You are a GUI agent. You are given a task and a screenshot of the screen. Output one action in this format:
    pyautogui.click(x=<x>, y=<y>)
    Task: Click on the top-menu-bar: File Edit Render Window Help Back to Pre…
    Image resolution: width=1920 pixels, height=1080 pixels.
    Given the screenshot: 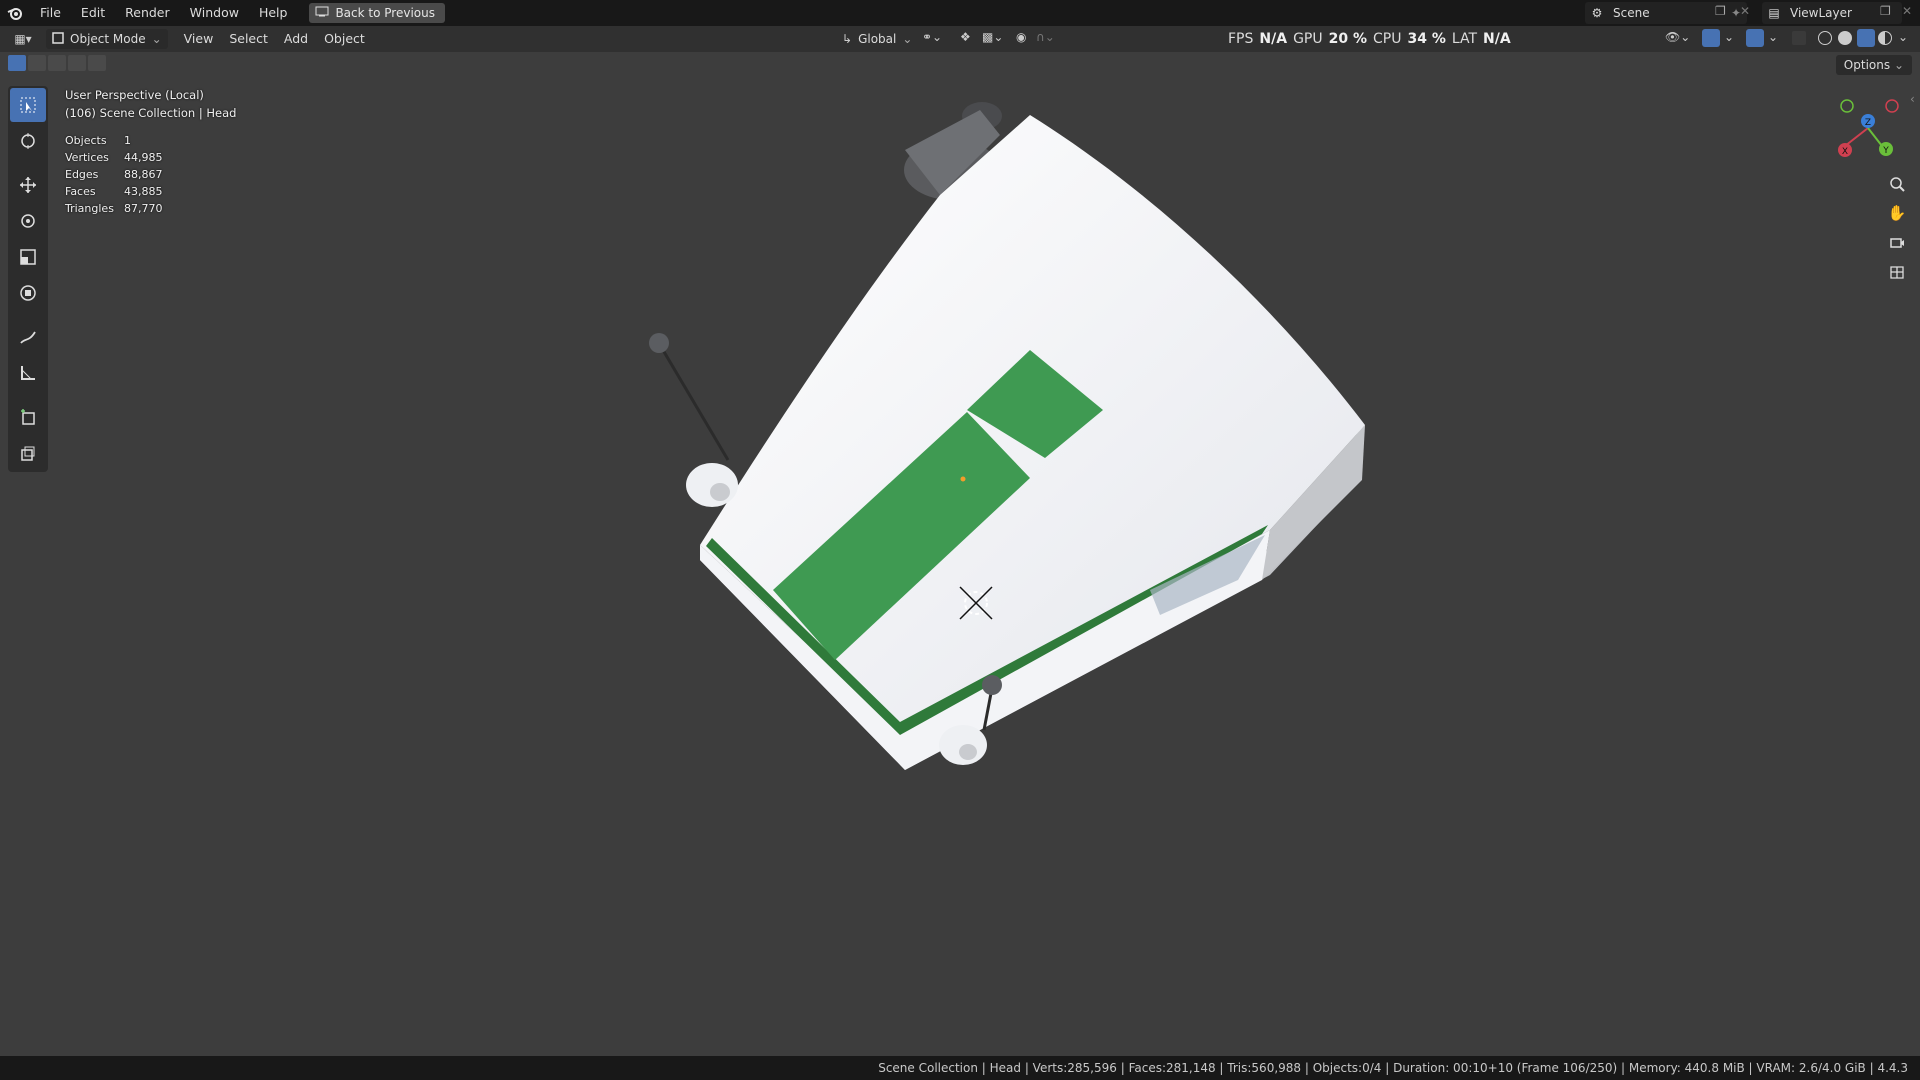 What is the action you would take?
    pyautogui.click(x=960, y=13)
    